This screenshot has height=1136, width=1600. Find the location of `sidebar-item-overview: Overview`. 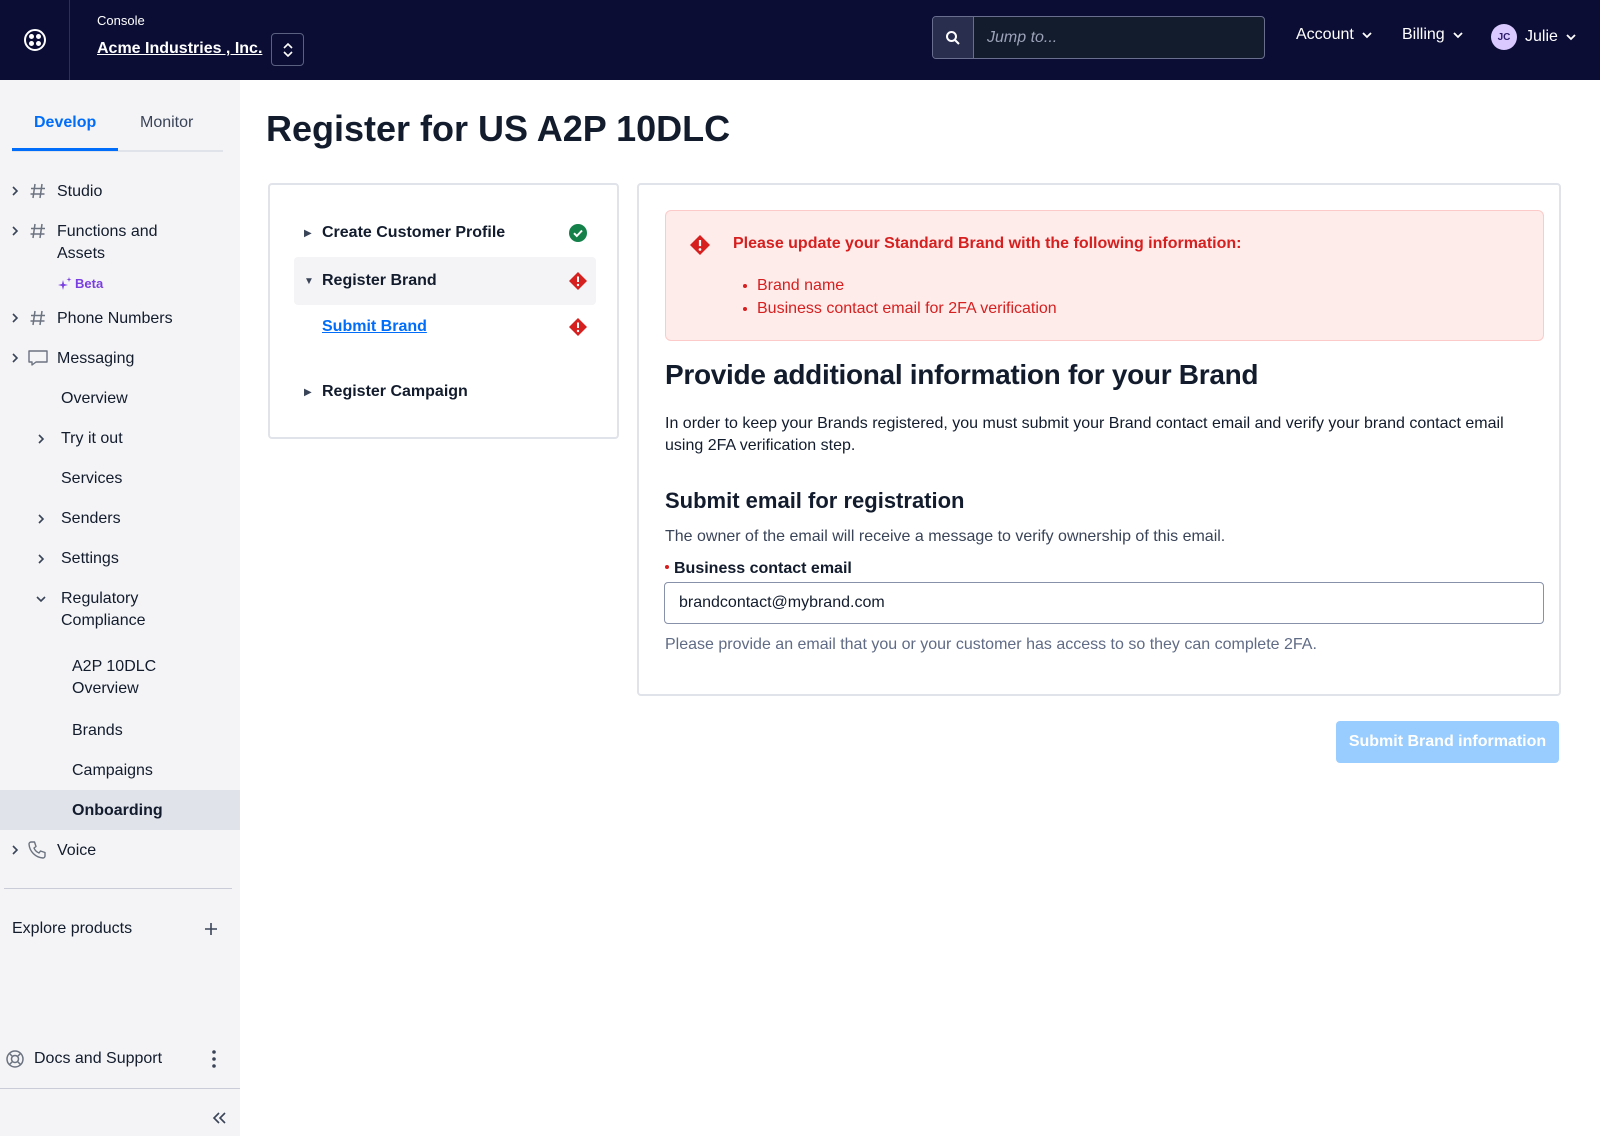

sidebar-item-overview: Overview is located at coordinates (94, 399).